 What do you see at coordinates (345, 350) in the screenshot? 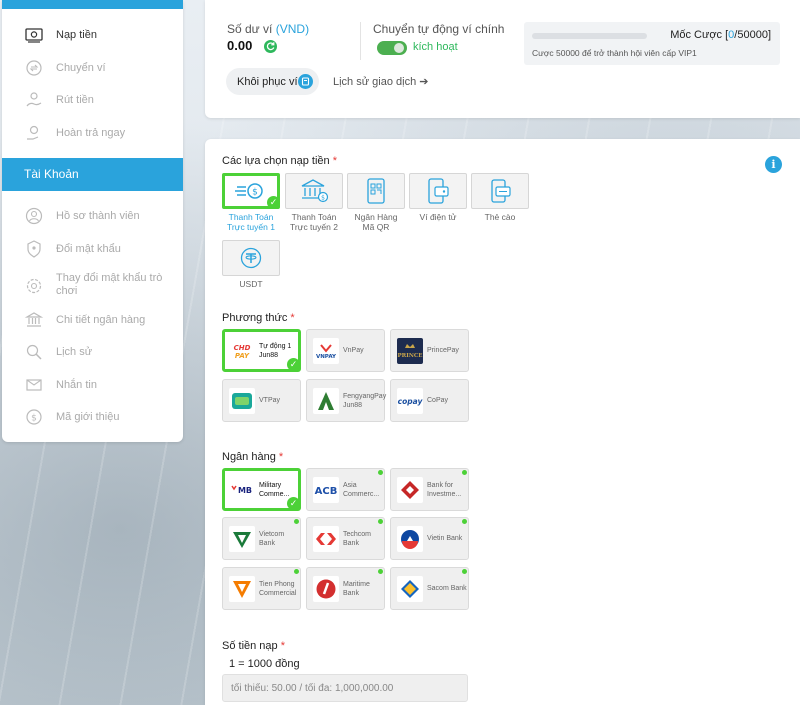
I see `method-vnpay: VNPAY VnPay` at bounding box center [345, 350].